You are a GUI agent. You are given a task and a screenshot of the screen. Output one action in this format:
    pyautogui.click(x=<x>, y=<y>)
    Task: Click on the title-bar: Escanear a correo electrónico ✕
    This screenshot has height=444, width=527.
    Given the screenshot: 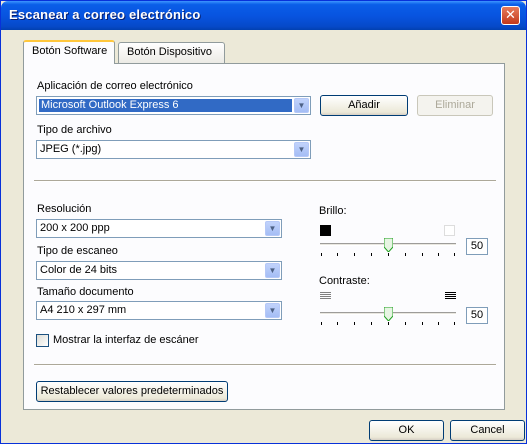 What is the action you would take?
    pyautogui.click(x=263, y=15)
    